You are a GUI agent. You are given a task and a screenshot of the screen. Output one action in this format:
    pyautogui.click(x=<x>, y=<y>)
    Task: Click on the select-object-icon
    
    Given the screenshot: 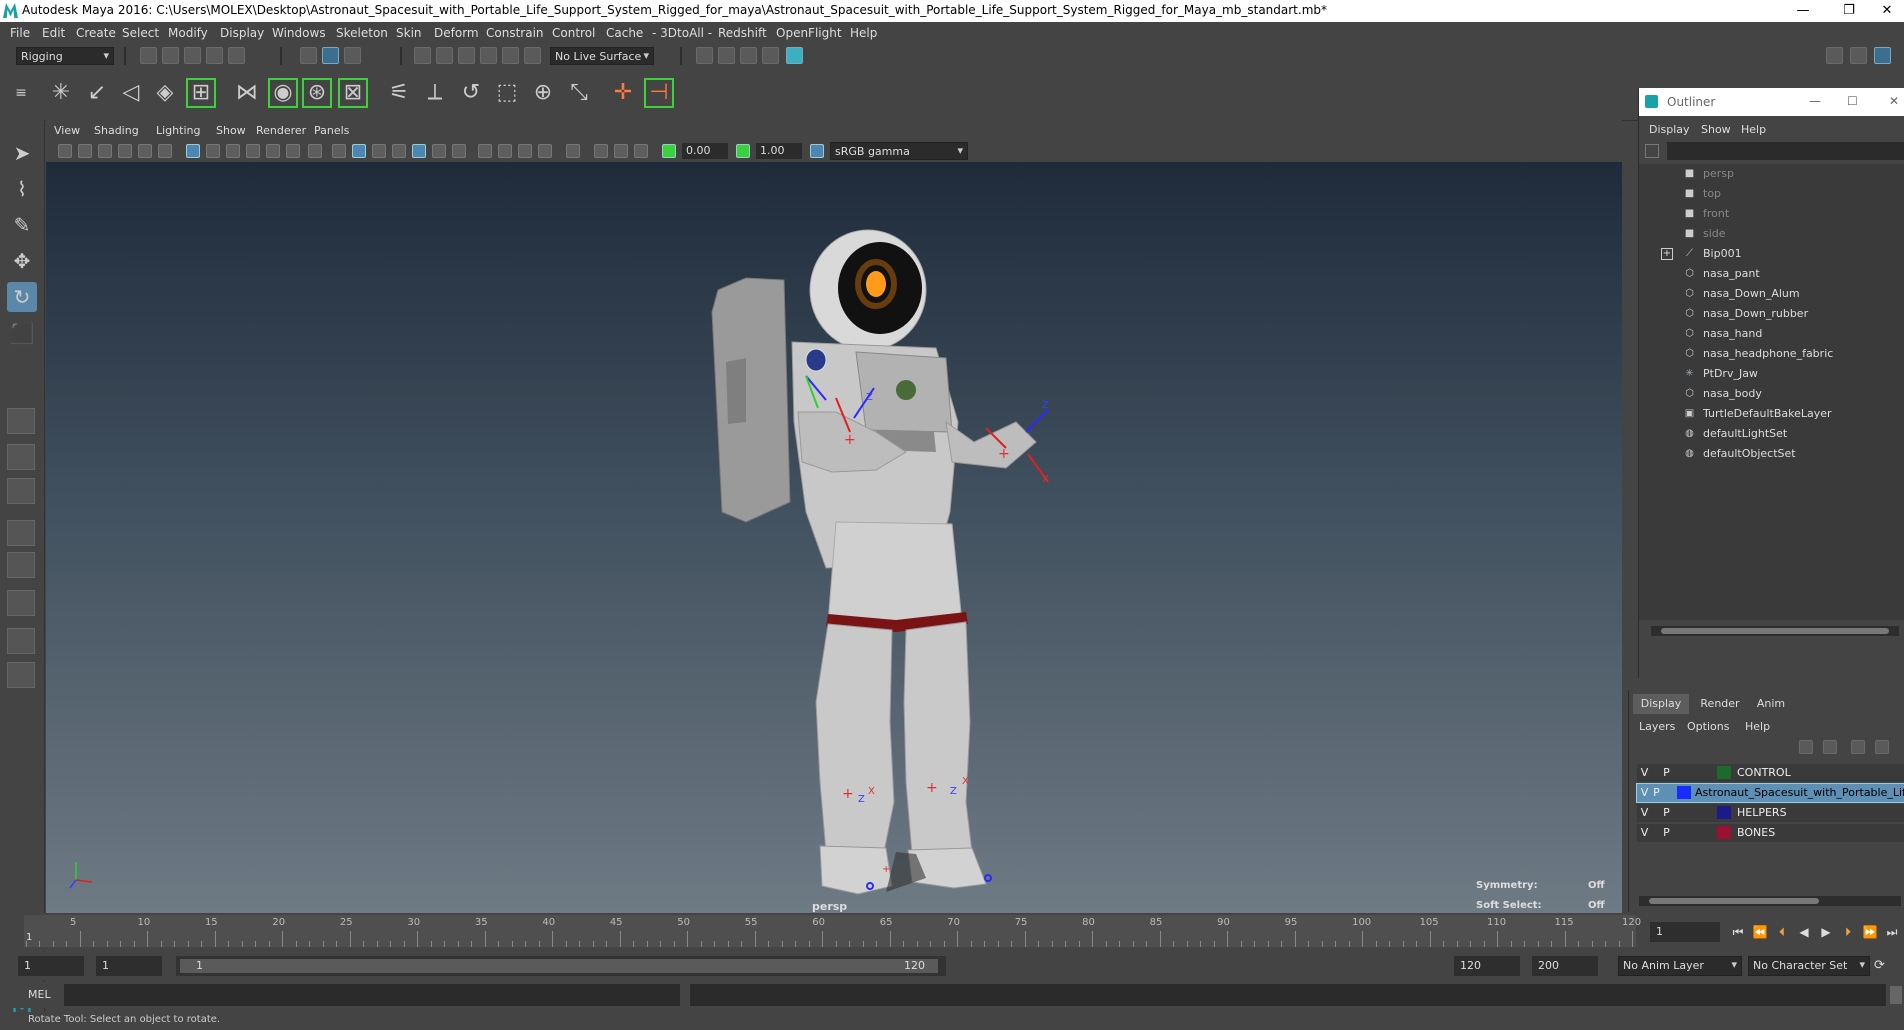 What is the action you would take?
    pyautogui.click(x=330, y=55)
    